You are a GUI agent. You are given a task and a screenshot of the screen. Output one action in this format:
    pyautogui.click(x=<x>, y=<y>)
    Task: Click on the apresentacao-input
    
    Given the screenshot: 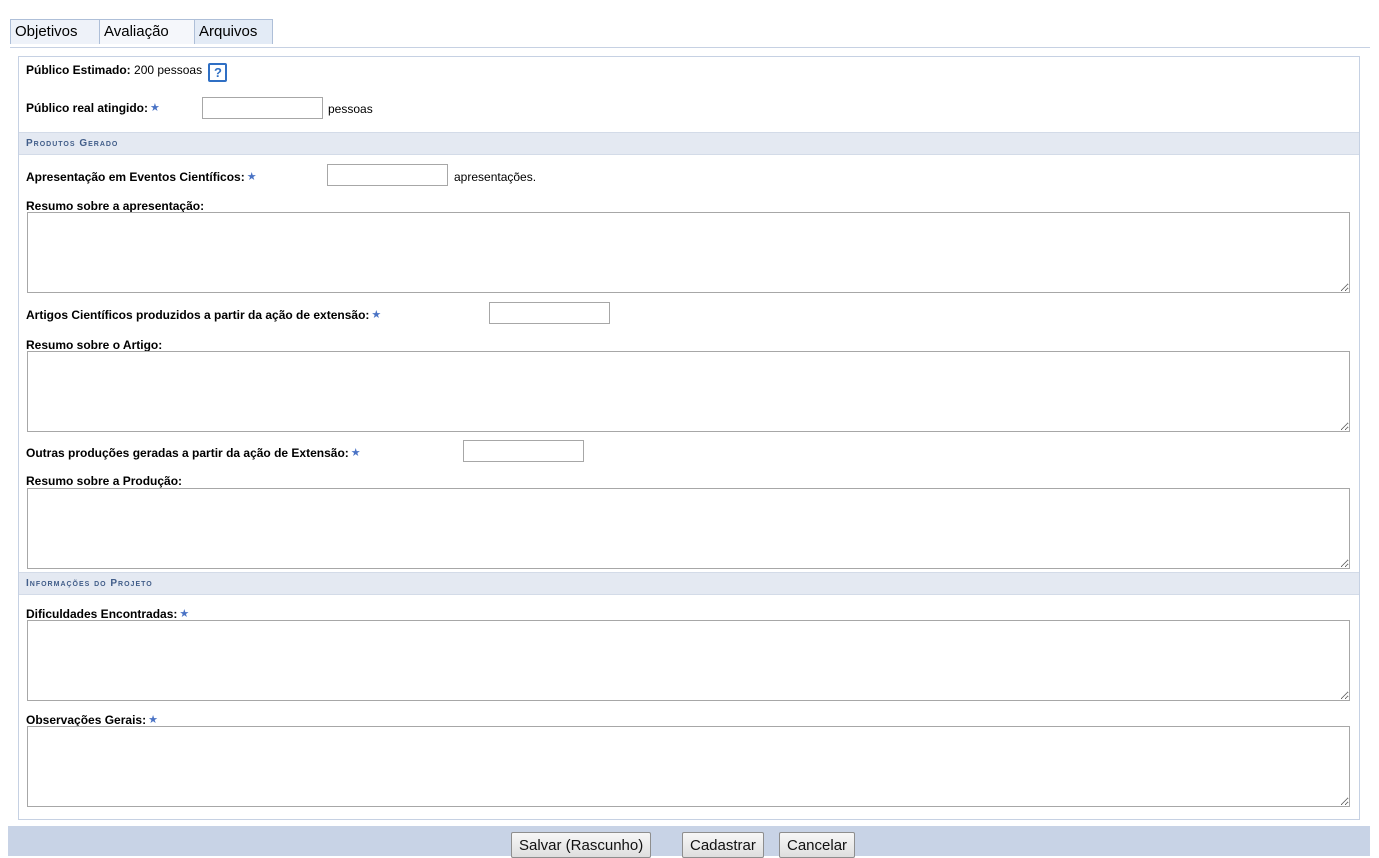 What is the action you would take?
    pyautogui.click(x=387, y=175)
    